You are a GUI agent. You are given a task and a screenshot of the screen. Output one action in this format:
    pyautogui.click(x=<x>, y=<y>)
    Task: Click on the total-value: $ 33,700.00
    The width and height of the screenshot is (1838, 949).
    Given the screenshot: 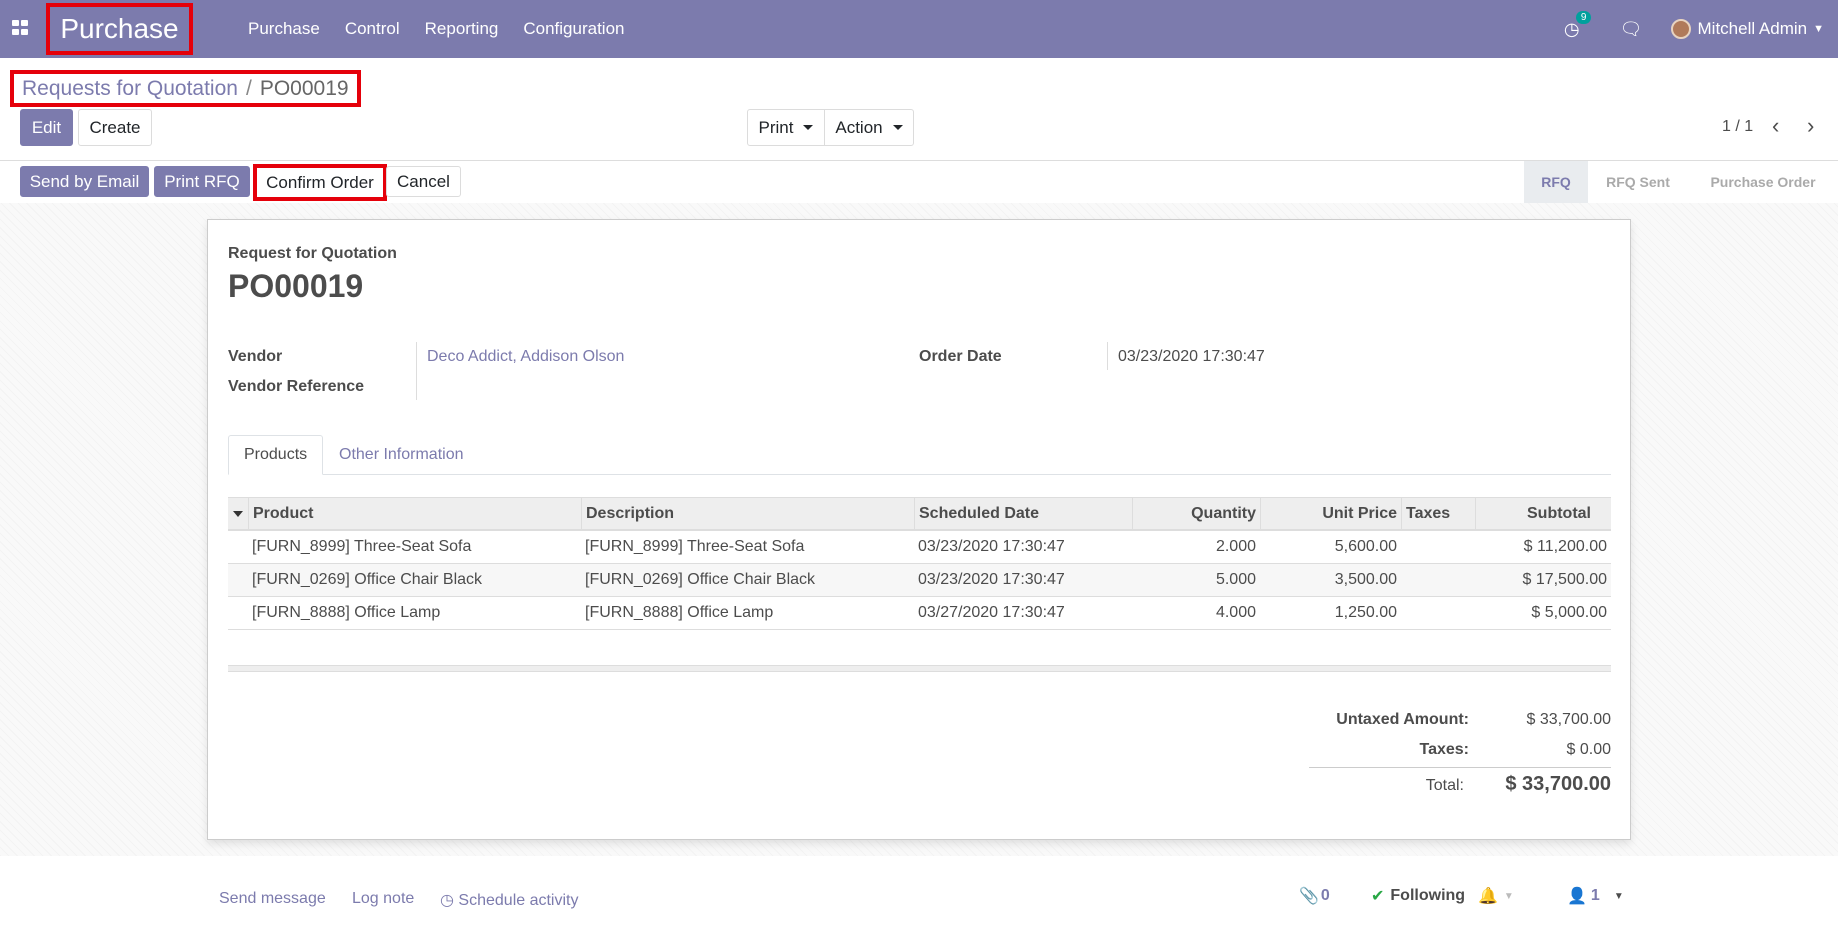 What is the action you would take?
    pyautogui.click(x=1558, y=784)
    